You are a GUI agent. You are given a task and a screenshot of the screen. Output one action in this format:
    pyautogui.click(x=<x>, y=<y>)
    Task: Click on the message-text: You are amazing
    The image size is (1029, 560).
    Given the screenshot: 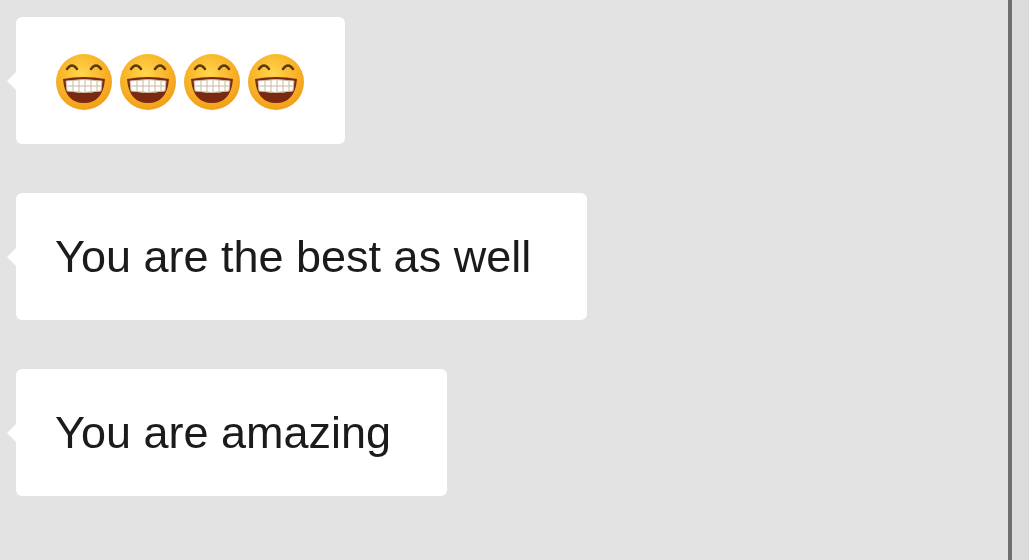 What is the action you would take?
    pyautogui.click(x=223, y=432)
    